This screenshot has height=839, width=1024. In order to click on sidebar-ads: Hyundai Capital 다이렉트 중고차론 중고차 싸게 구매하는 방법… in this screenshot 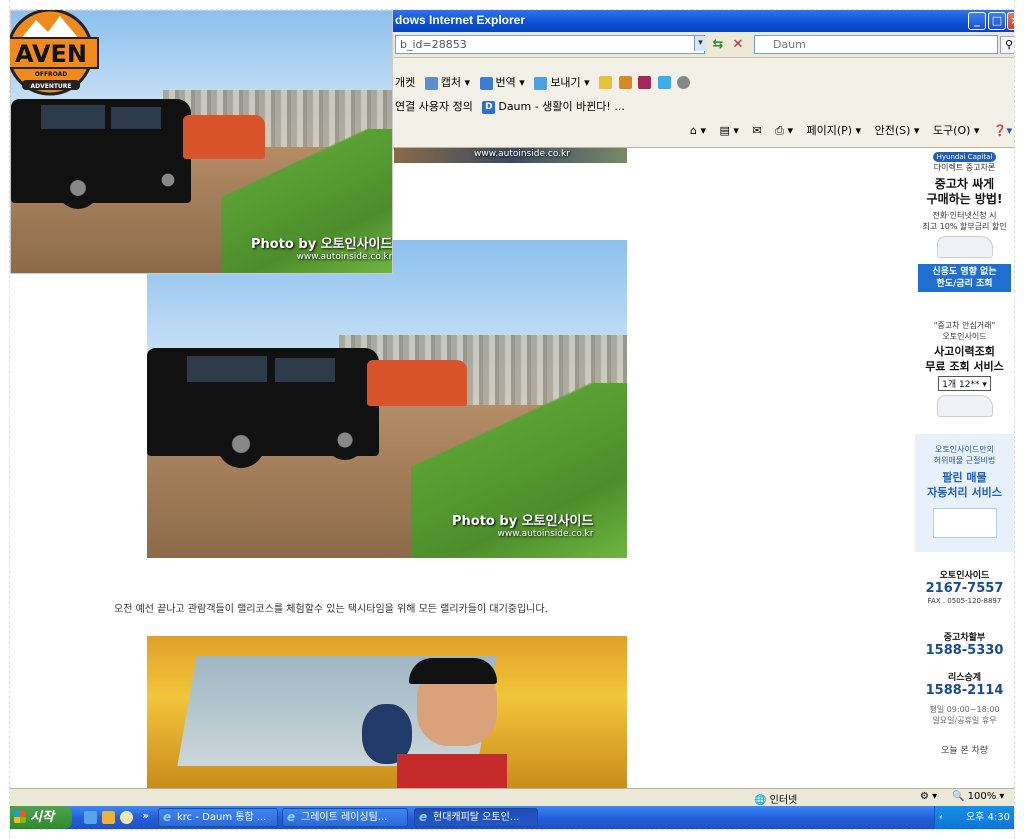, I will do `click(964, 468)`.